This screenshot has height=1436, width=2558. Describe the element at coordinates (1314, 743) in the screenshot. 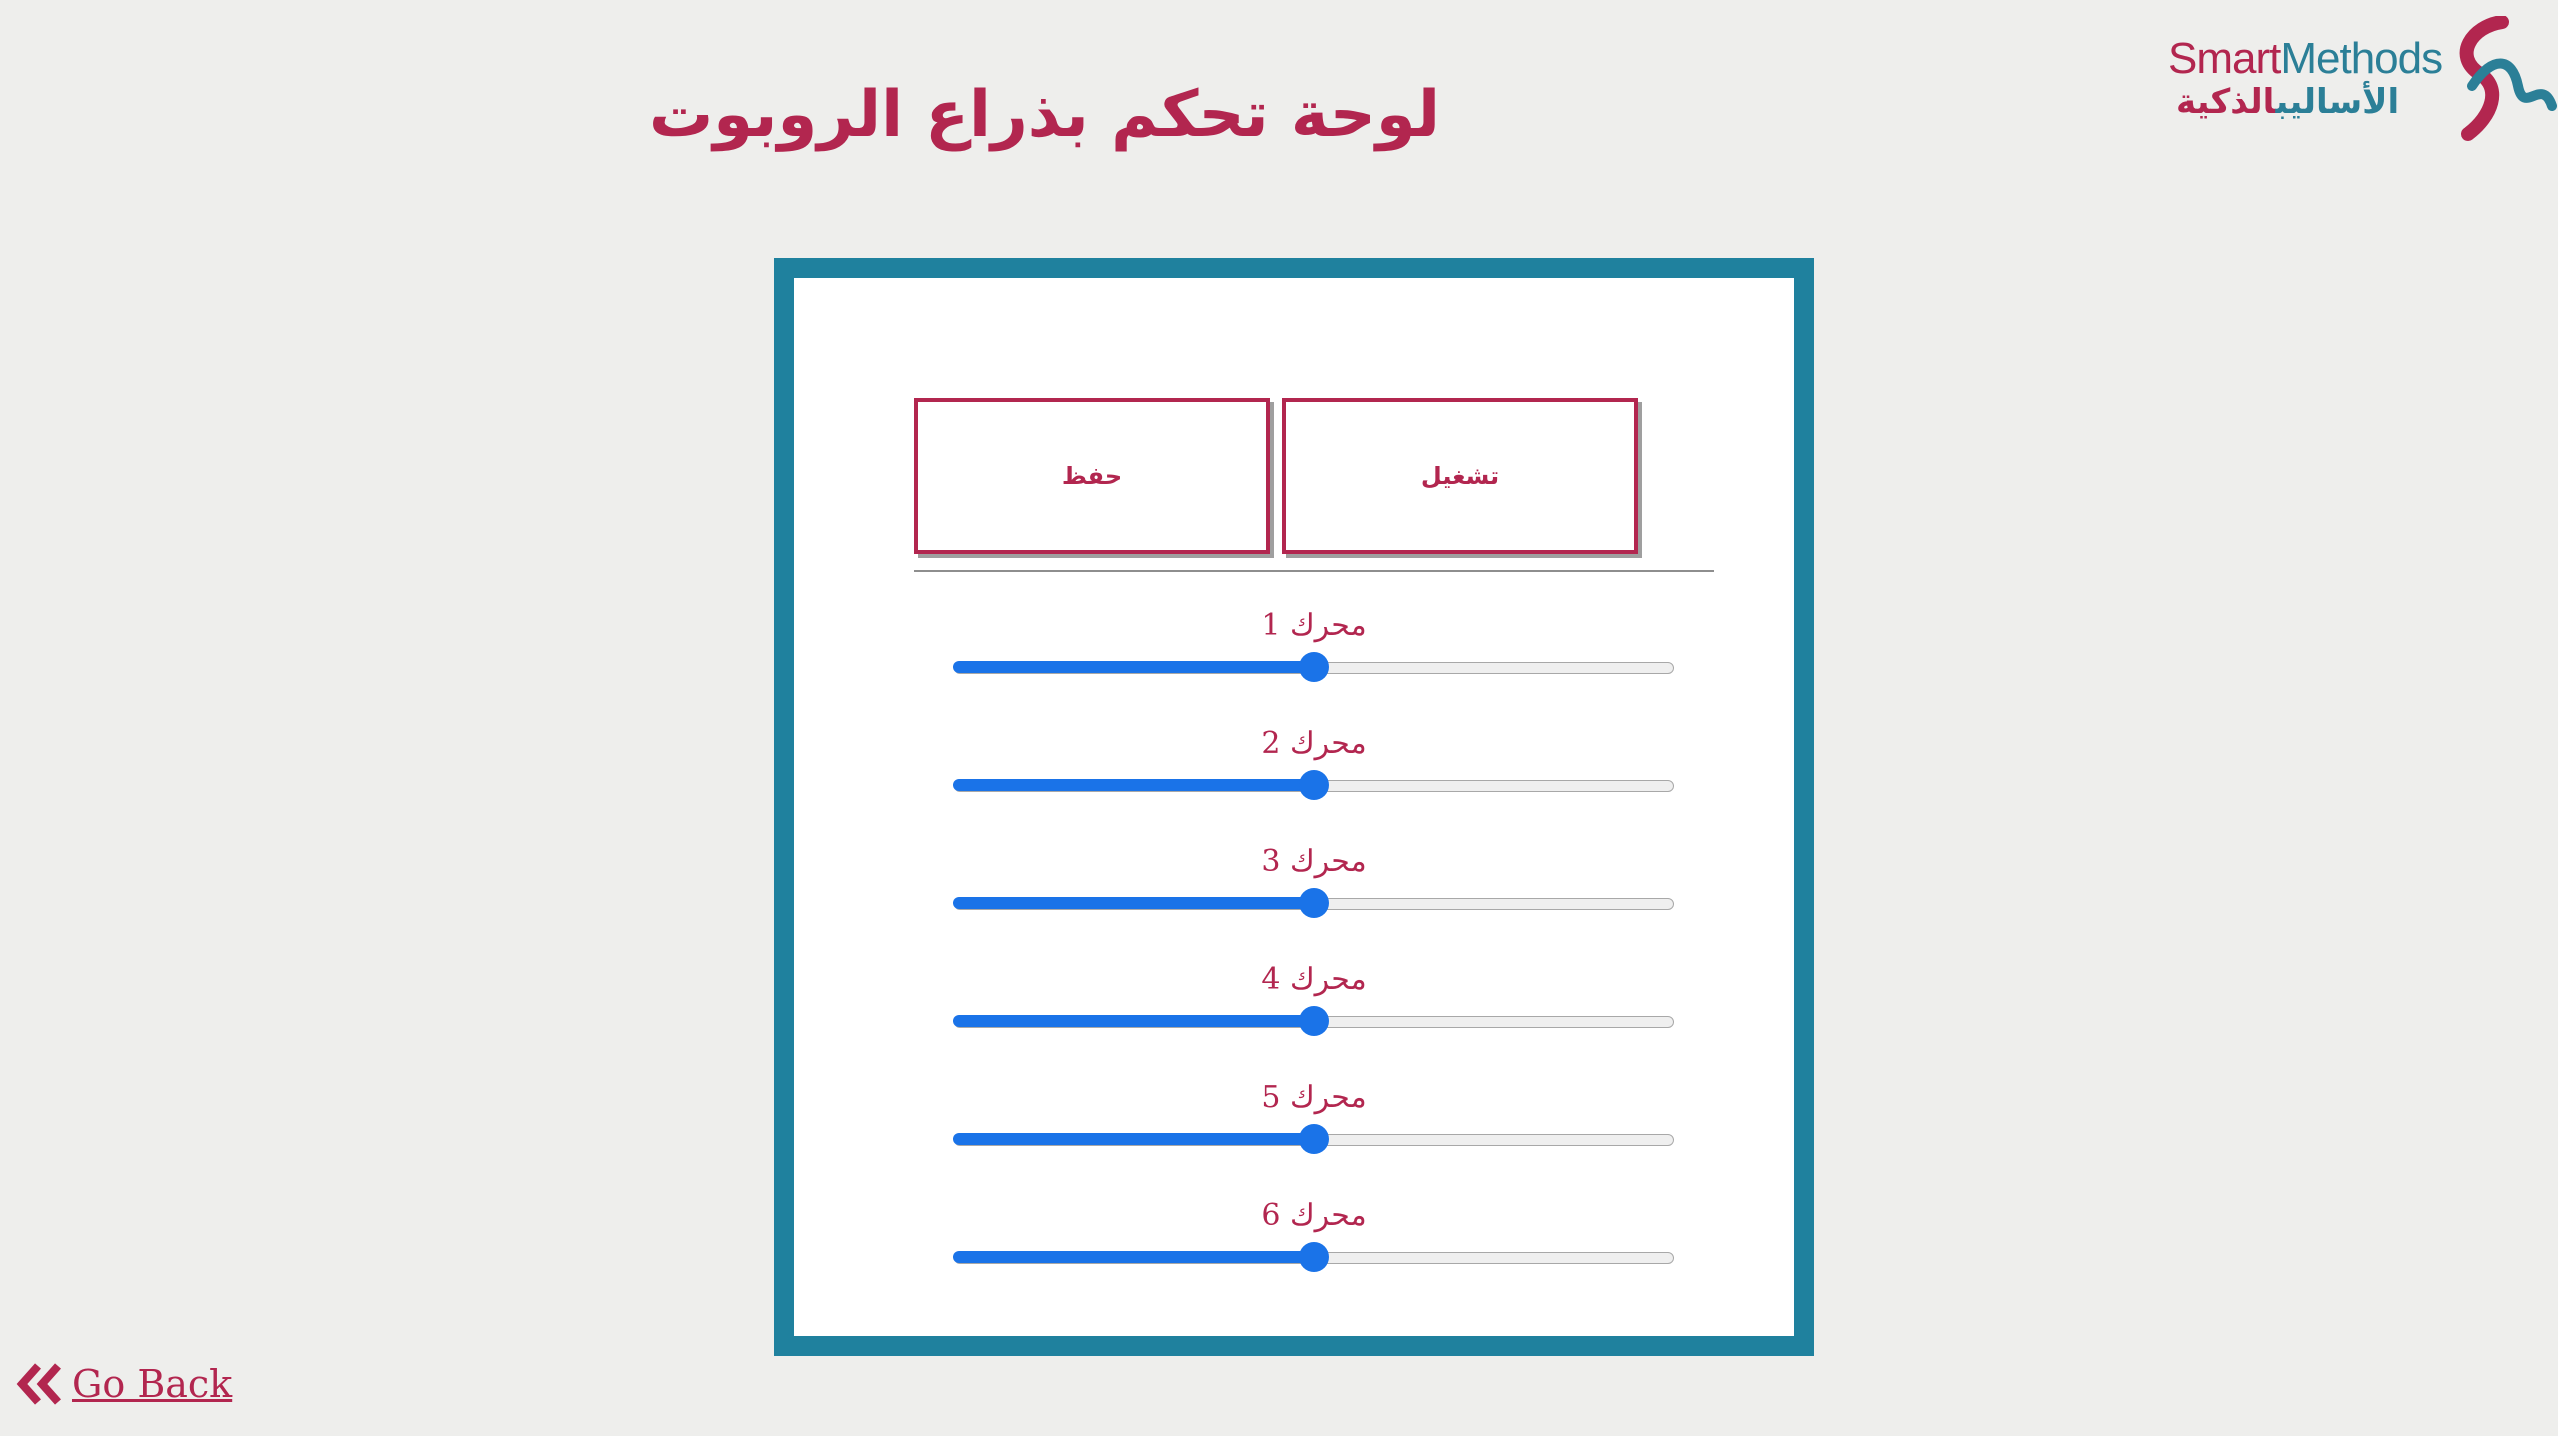

I see `motor-2-label: محرك 2` at that location.